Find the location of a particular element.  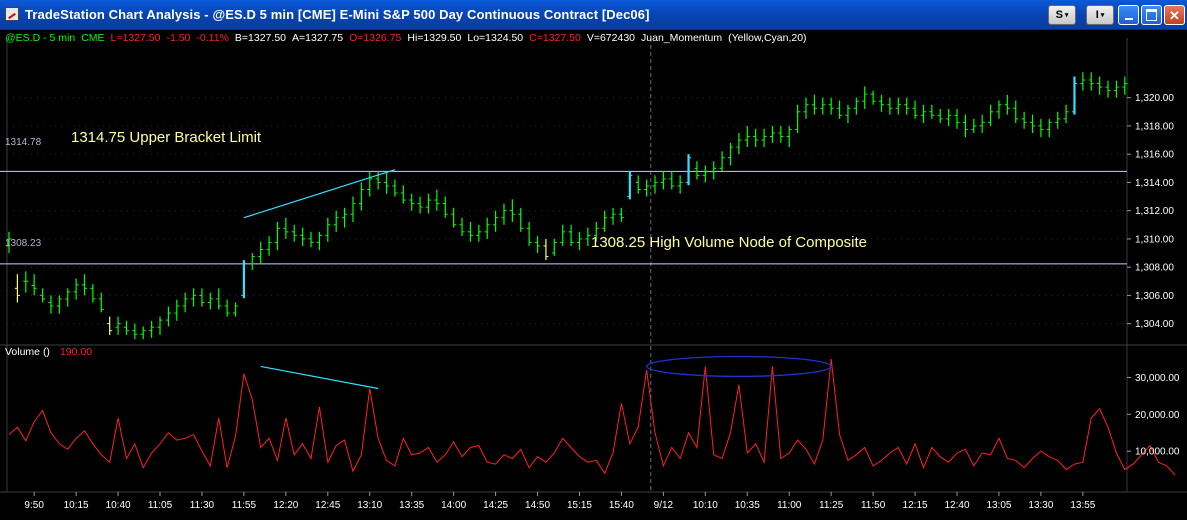

price-tick-label: 1,320.00 is located at coordinates (1154, 98).